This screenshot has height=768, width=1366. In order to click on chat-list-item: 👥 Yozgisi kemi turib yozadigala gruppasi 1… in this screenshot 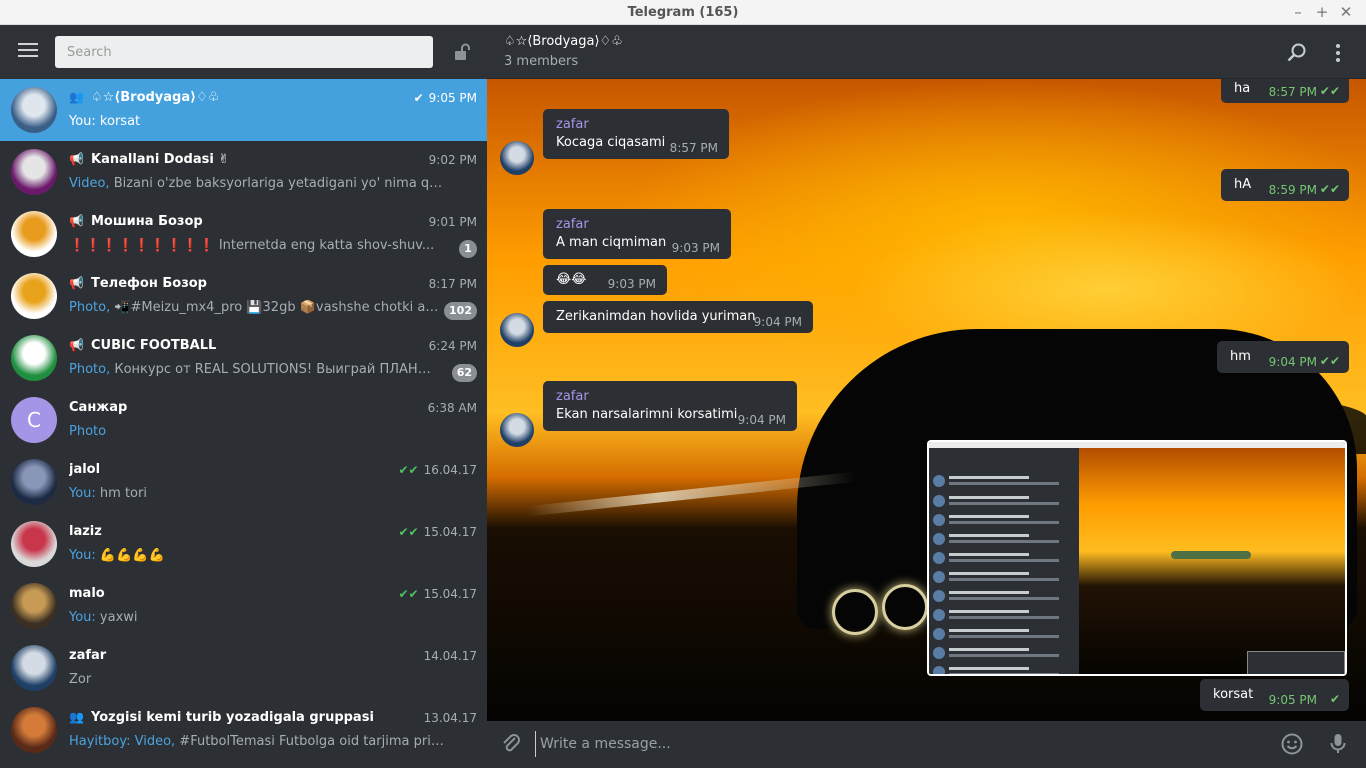, I will do `click(243, 730)`.